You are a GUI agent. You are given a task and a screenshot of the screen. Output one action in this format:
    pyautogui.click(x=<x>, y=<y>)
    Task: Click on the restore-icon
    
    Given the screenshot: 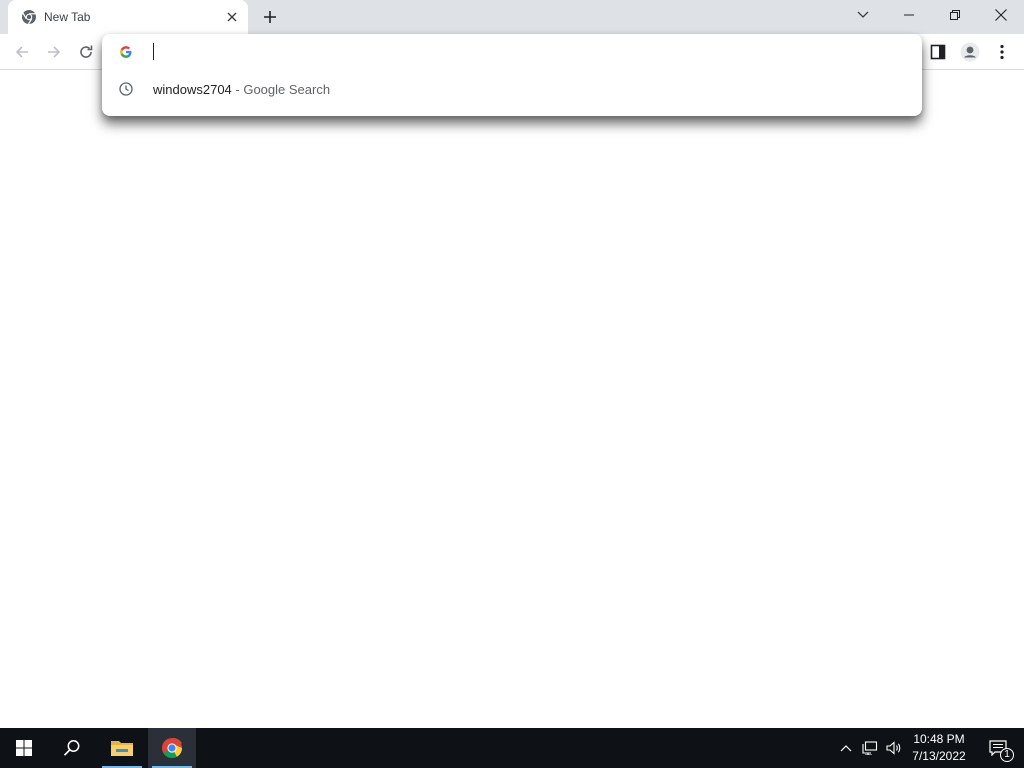 What is the action you would take?
    pyautogui.click(x=955, y=15)
    